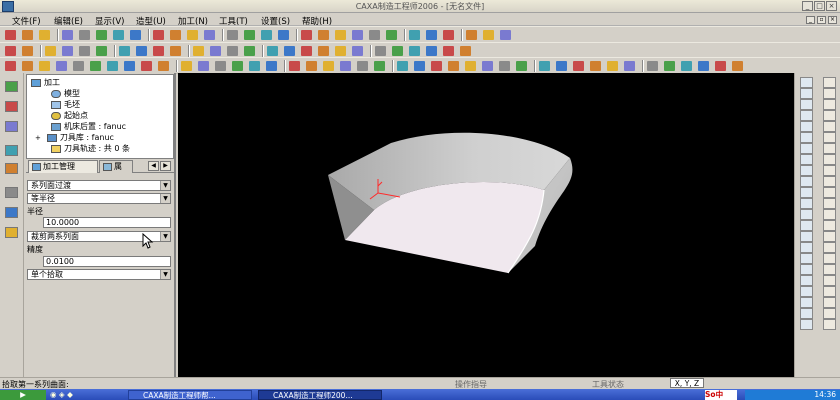 This screenshot has width=840, height=400. What do you see at coordinates (107, 222) in the screenshot?
I see `radius-input: 10.0000` at bounding box center [107, 222].